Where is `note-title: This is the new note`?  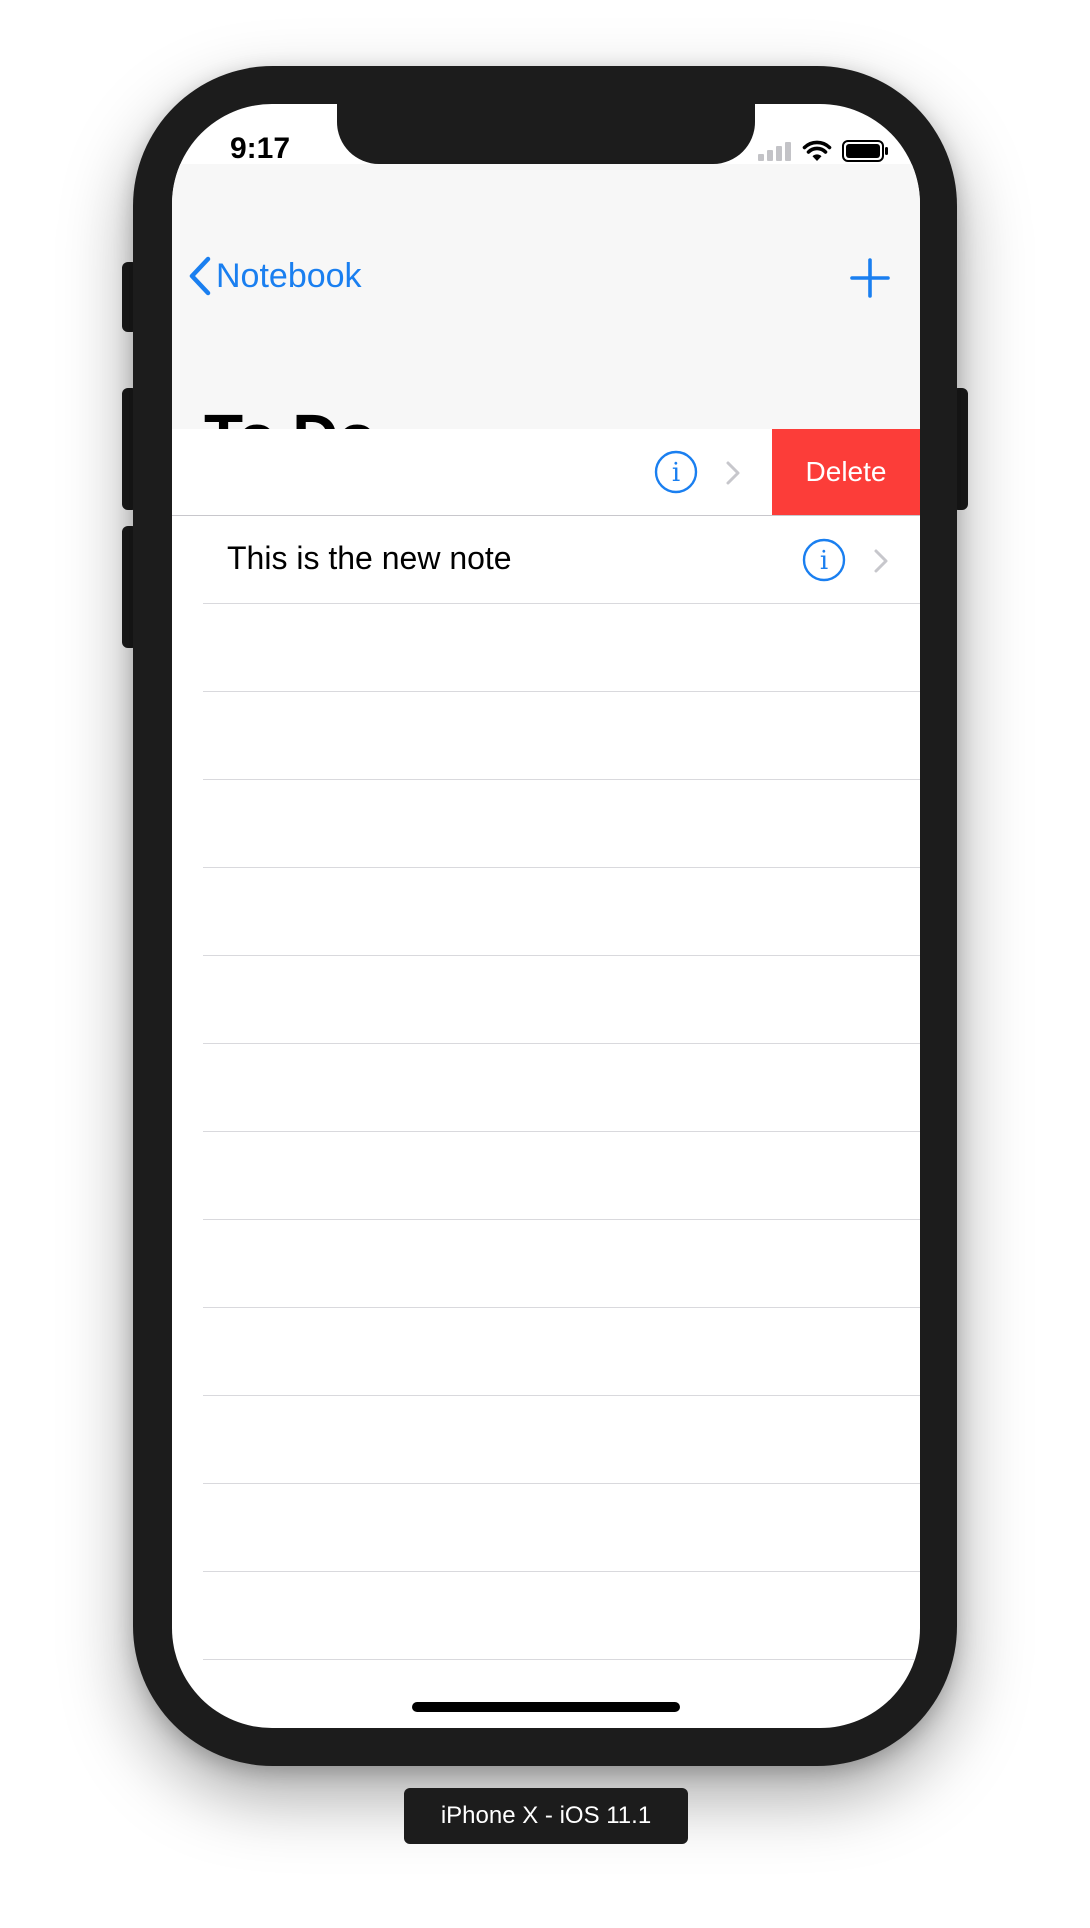 note-title: This is the new note is located at coordinates (369, 558).